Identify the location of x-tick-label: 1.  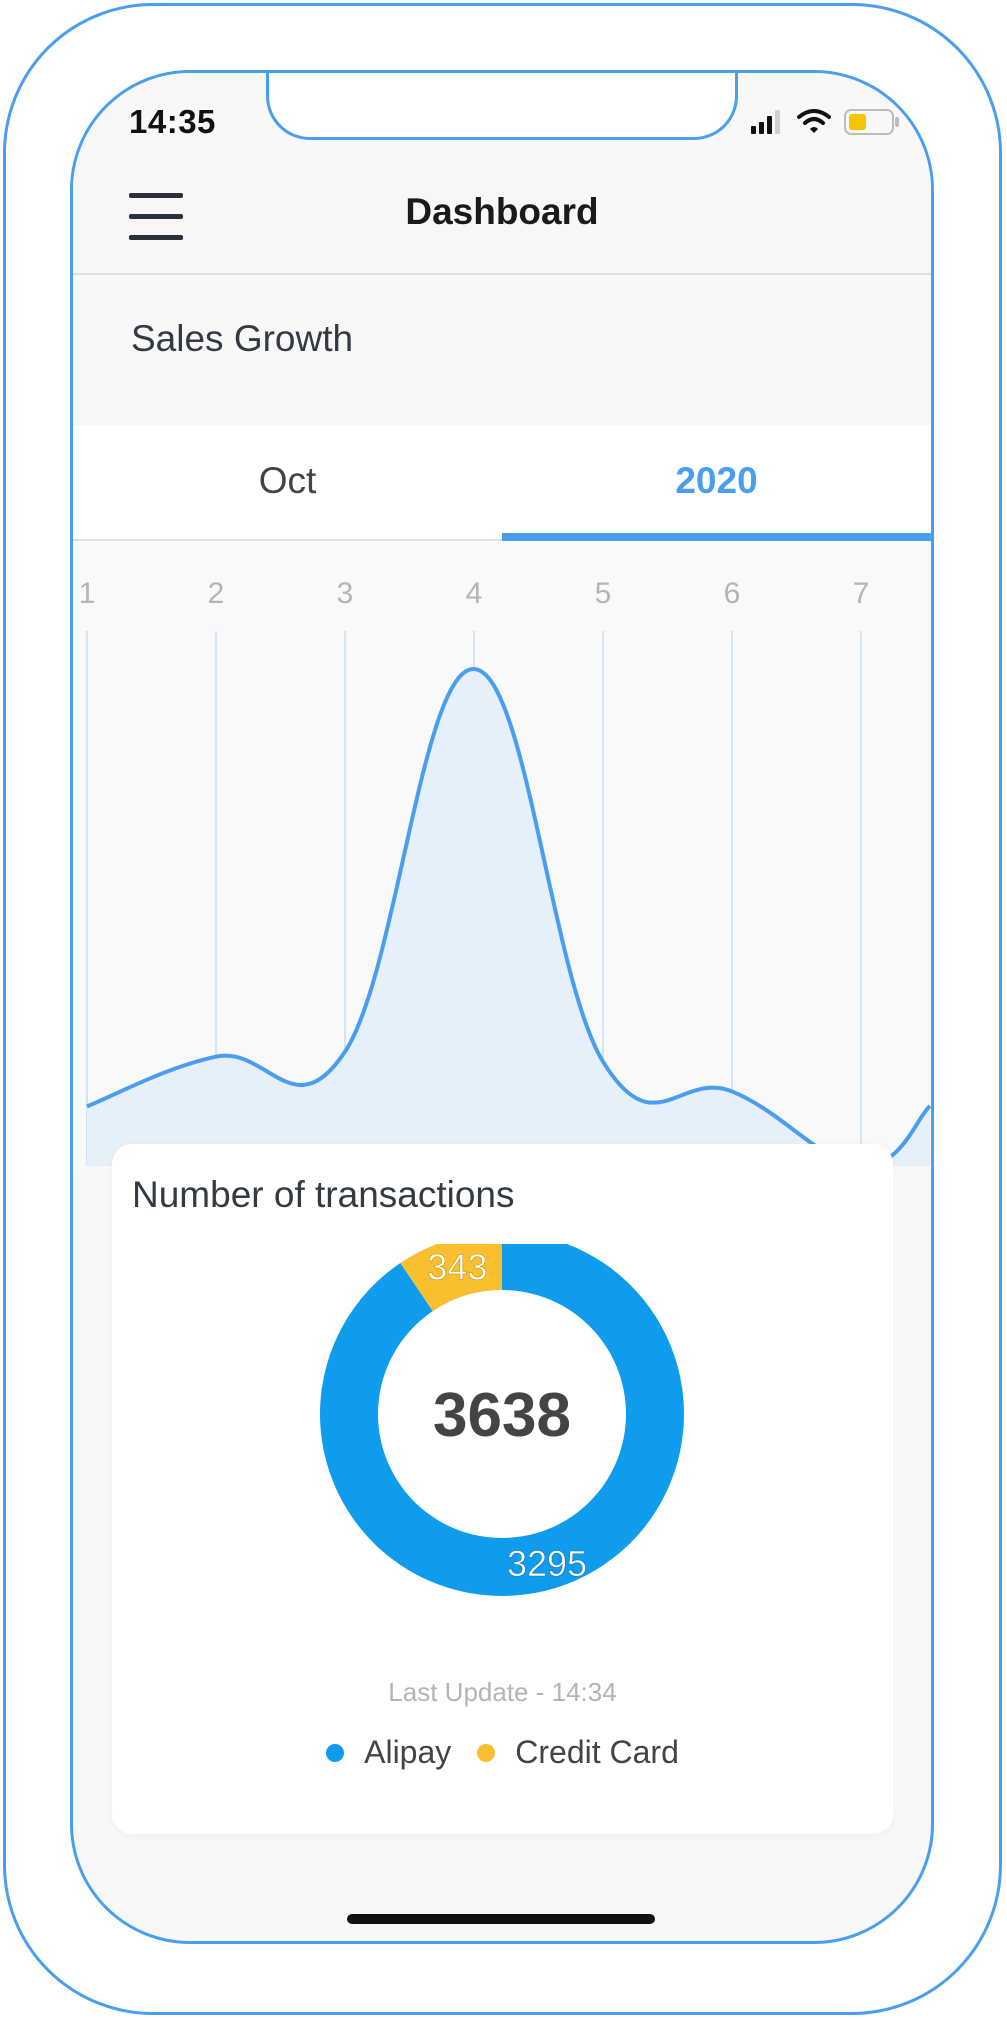
(87, 593).